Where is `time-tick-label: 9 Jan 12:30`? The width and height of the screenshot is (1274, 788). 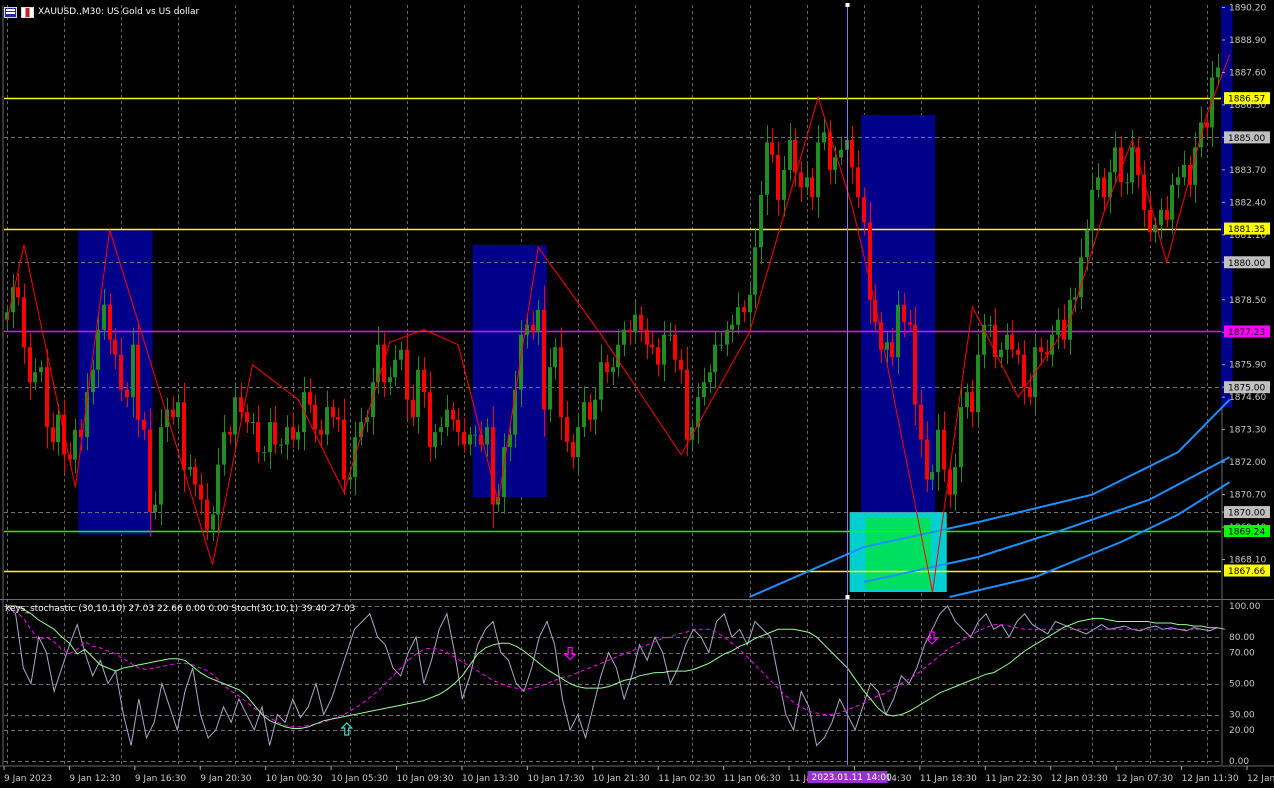 time-tick-label: 9 Jan 12:30 is located at coordinates (95, 779).